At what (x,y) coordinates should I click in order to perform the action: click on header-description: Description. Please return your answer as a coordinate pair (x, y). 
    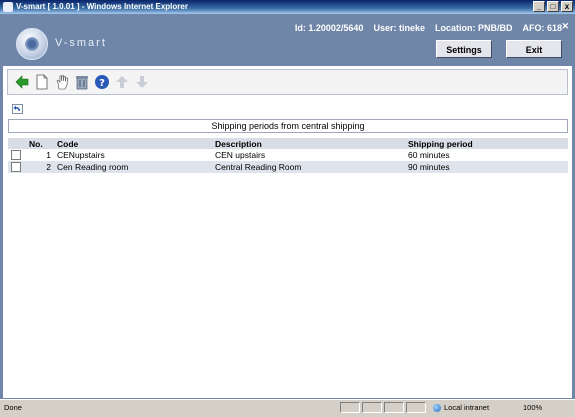
    Looking at the image, I should click on (308, 143).